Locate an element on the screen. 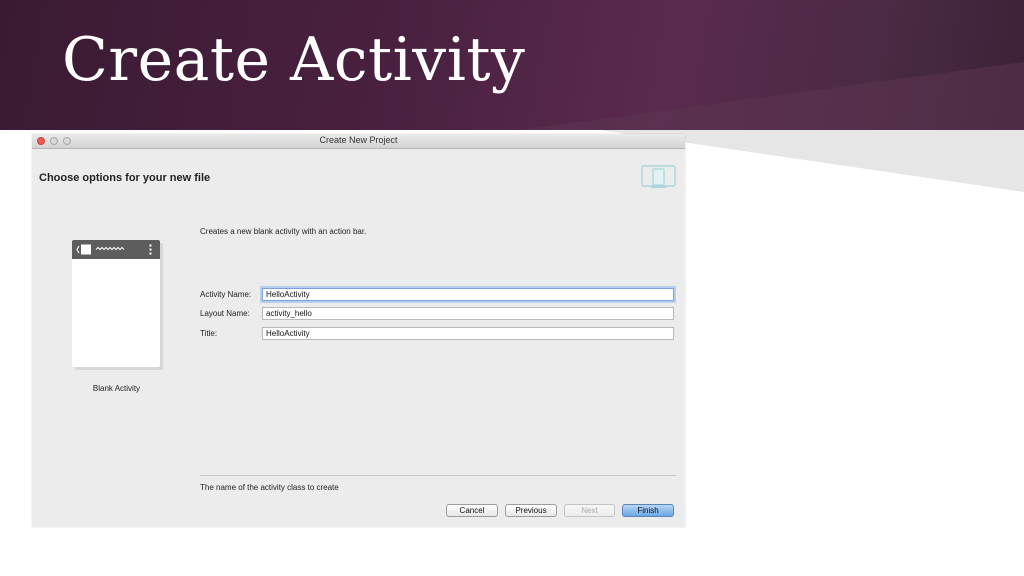 The width and height of the screenshot is (1024, 576). overflow-menu-icon is located at coordinates (150, 249).